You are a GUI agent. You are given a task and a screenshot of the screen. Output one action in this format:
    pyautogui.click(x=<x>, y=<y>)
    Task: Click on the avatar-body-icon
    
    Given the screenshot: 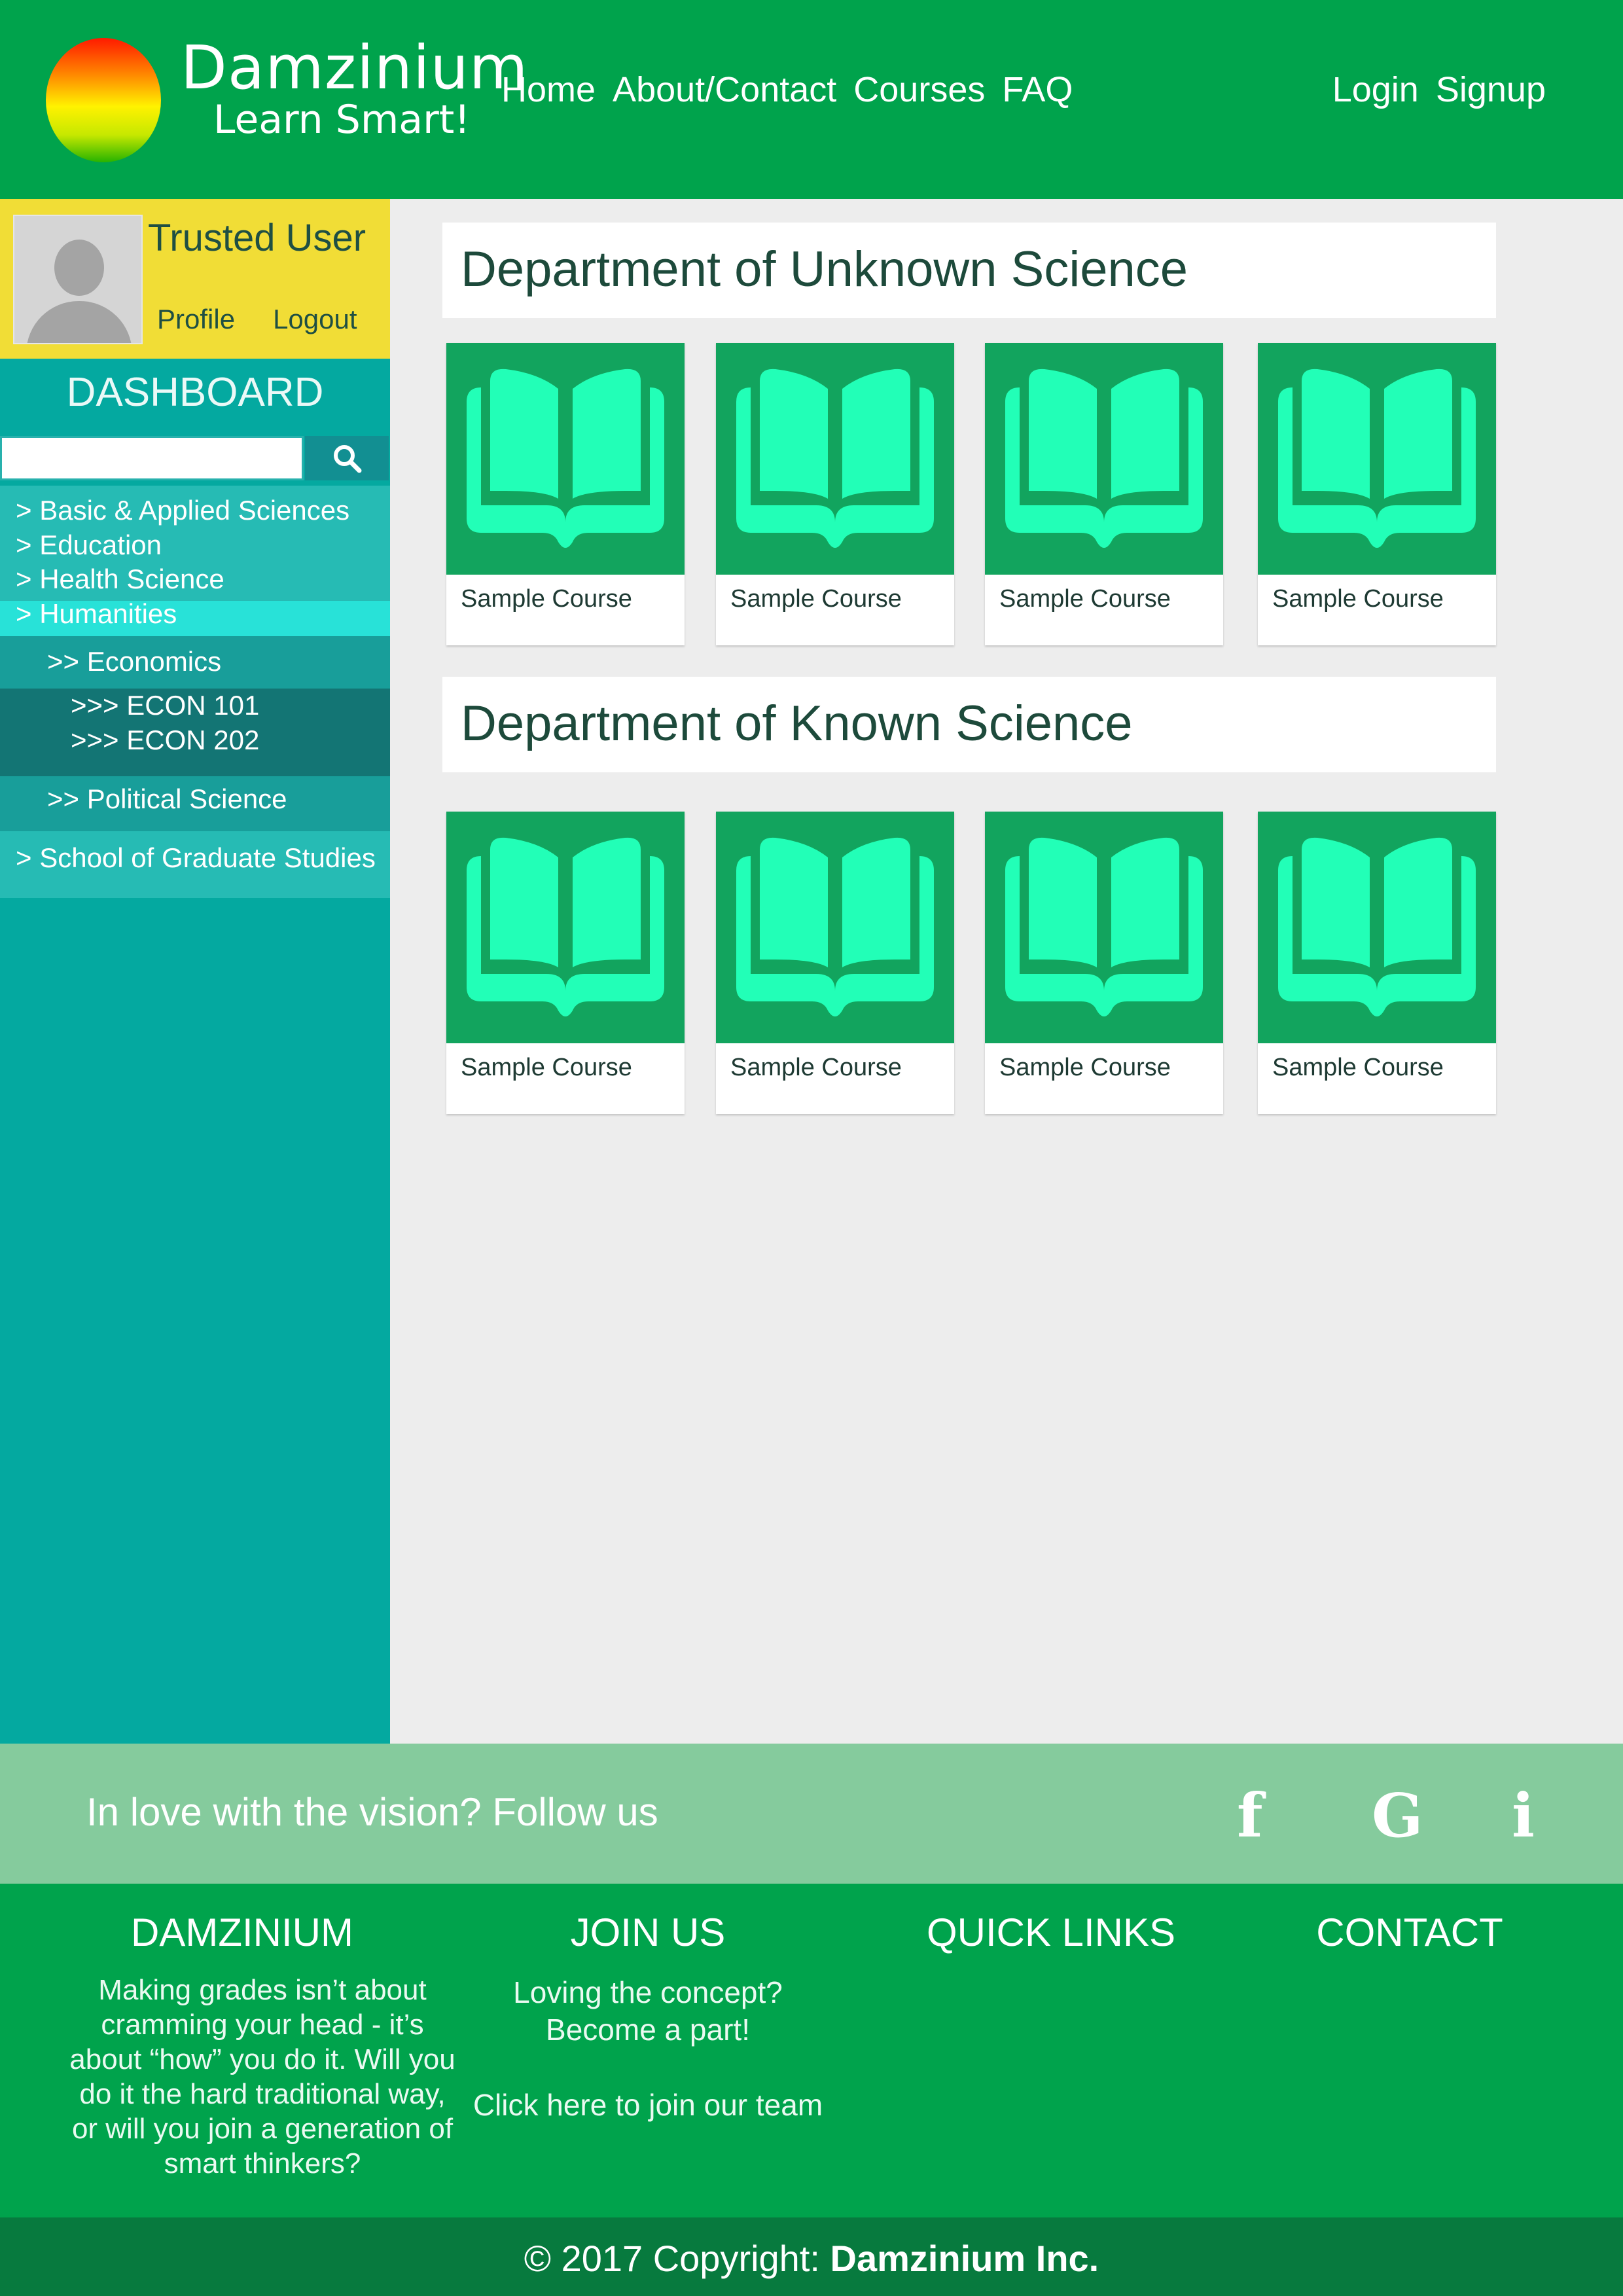 What is the action you would take?
    pyautogui.click(x=79, y=322)
    